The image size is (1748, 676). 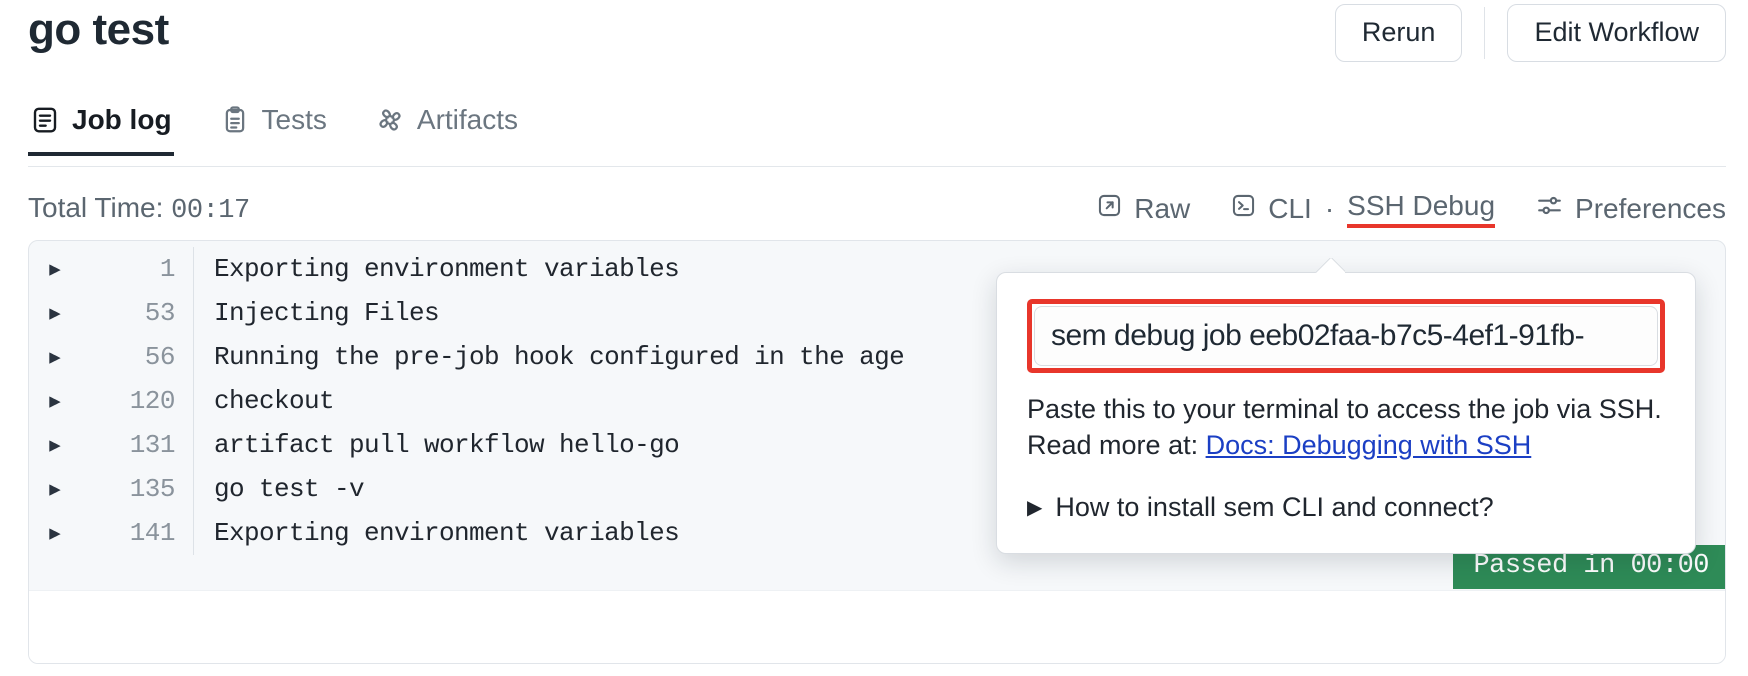 I want to click on tab-artifacts: Artifacts, so click(x=446, y=128).